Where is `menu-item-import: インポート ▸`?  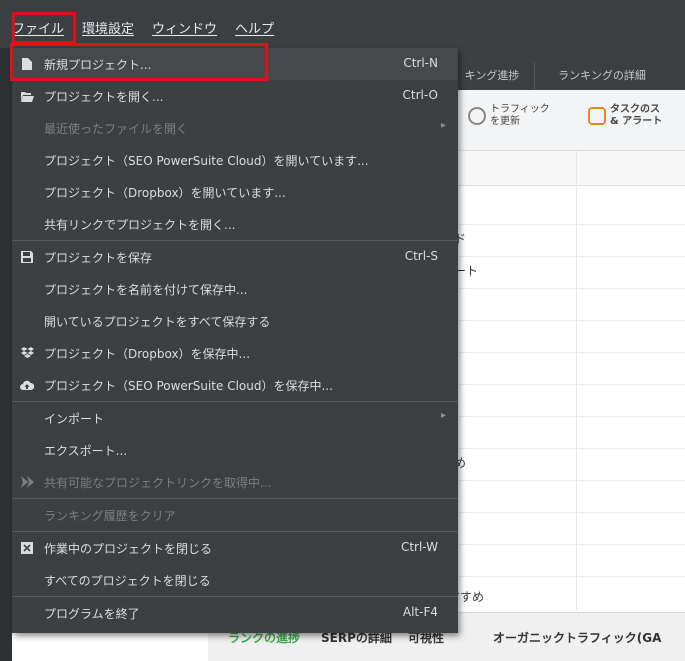 menu-item-import: インポート ▸ is located at coordinates (235, 418).